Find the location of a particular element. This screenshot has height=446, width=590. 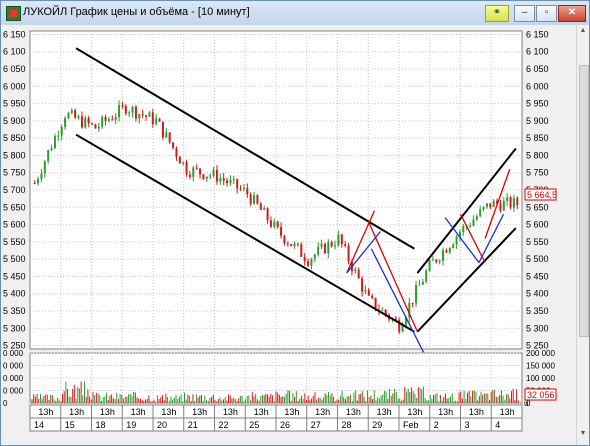

current-volume-label: 32 056 is located at coordinates (540, 394).